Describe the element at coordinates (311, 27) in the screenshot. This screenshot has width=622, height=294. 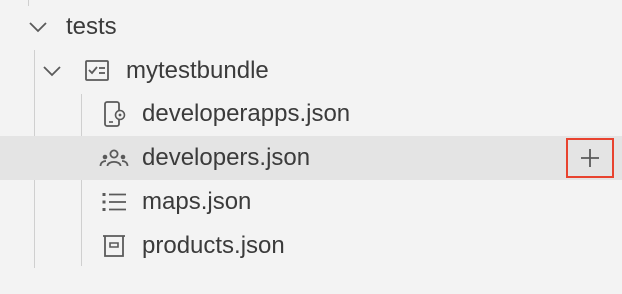
I see `tree-item-tests: tests` at that location.